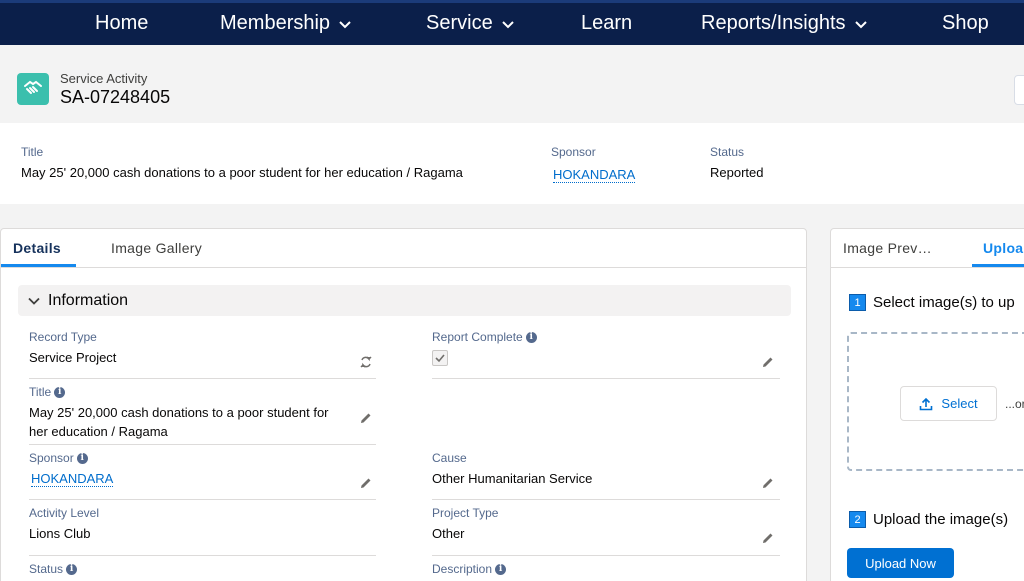  What do you see at coordinates (573, 152) in the screenshot?
I see `highlight-sponsor-label: Sponsor` at bounding box center [573, 152].